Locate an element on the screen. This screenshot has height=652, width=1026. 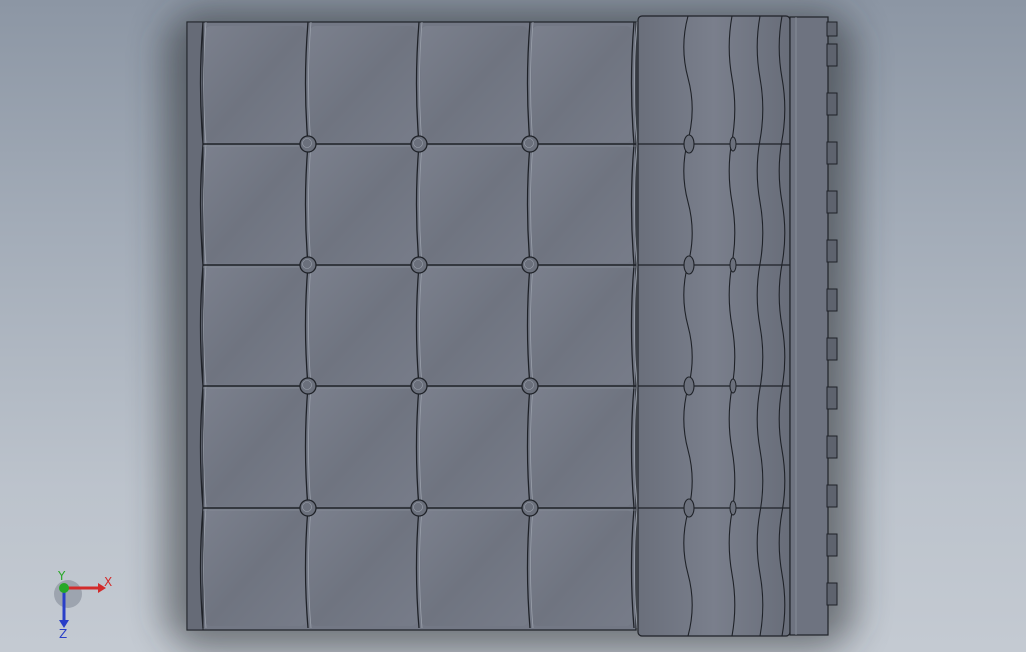
orientation-triad: X Y Z is located at coordinates (83, 605).